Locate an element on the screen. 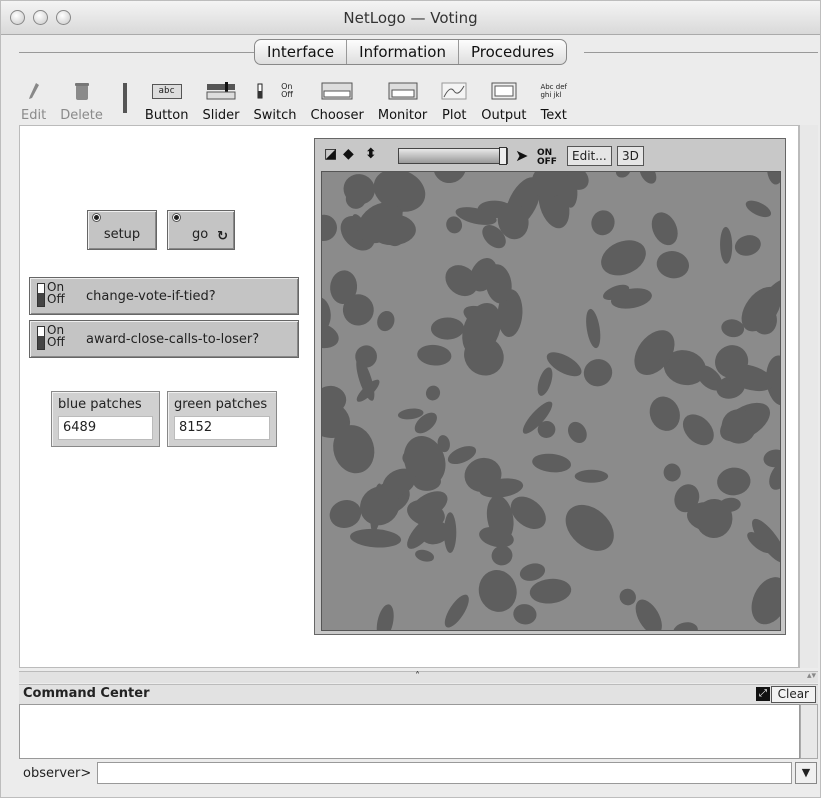 The image size is (821, 798). go-button: go ↻ is located at coordinates (201, 230).